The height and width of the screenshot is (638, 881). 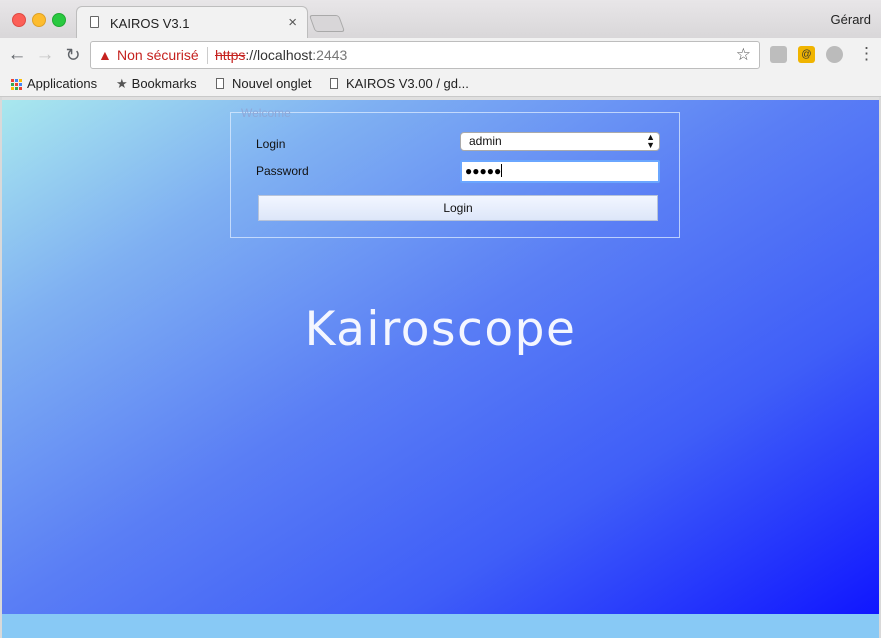 I want to click on drive-icon, so click(x=778, y=54).